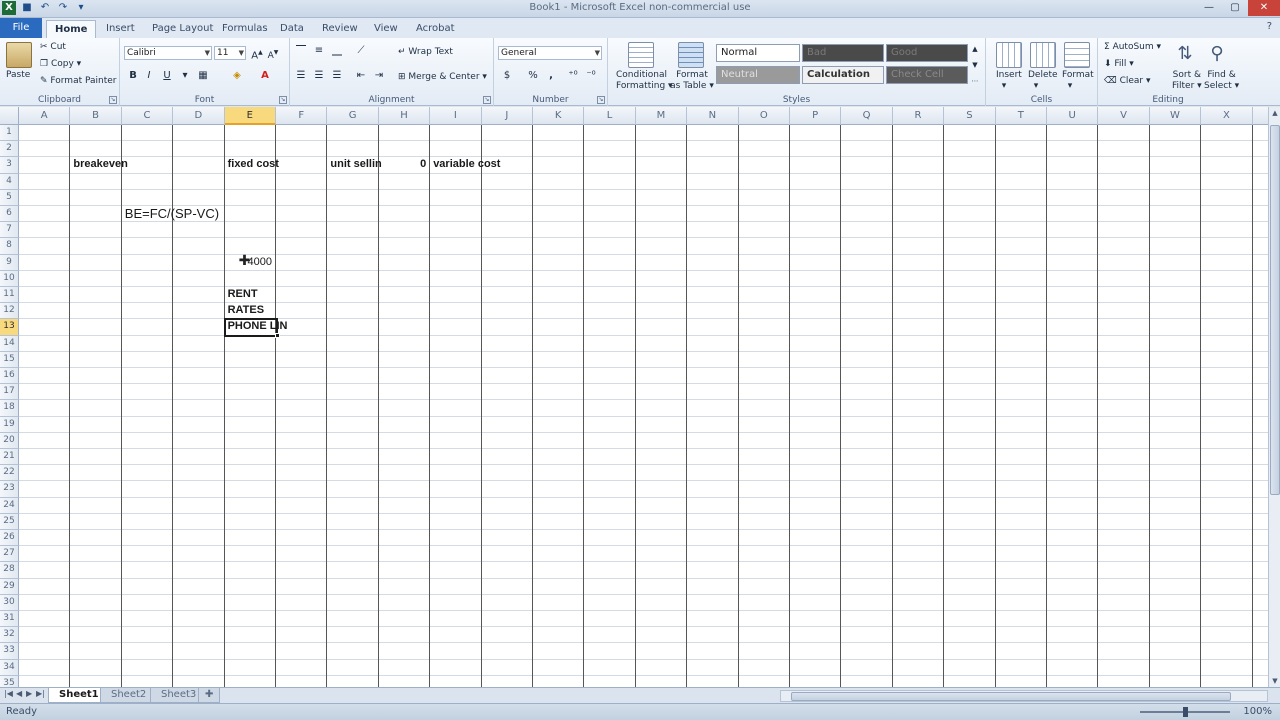 The height and width of the screenshot is (720, 1280). Describe the element at coordinates (9, 667) in the screenshot. I see `row-header-34: 34` at that location.